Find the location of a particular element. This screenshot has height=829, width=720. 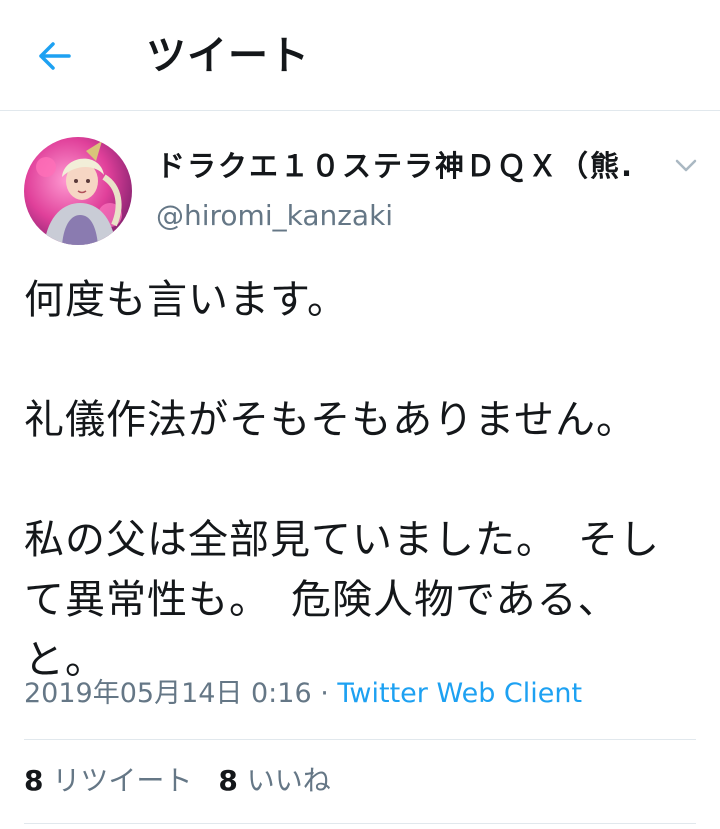

tweet-menu-button is located at coordinates (686, 166).